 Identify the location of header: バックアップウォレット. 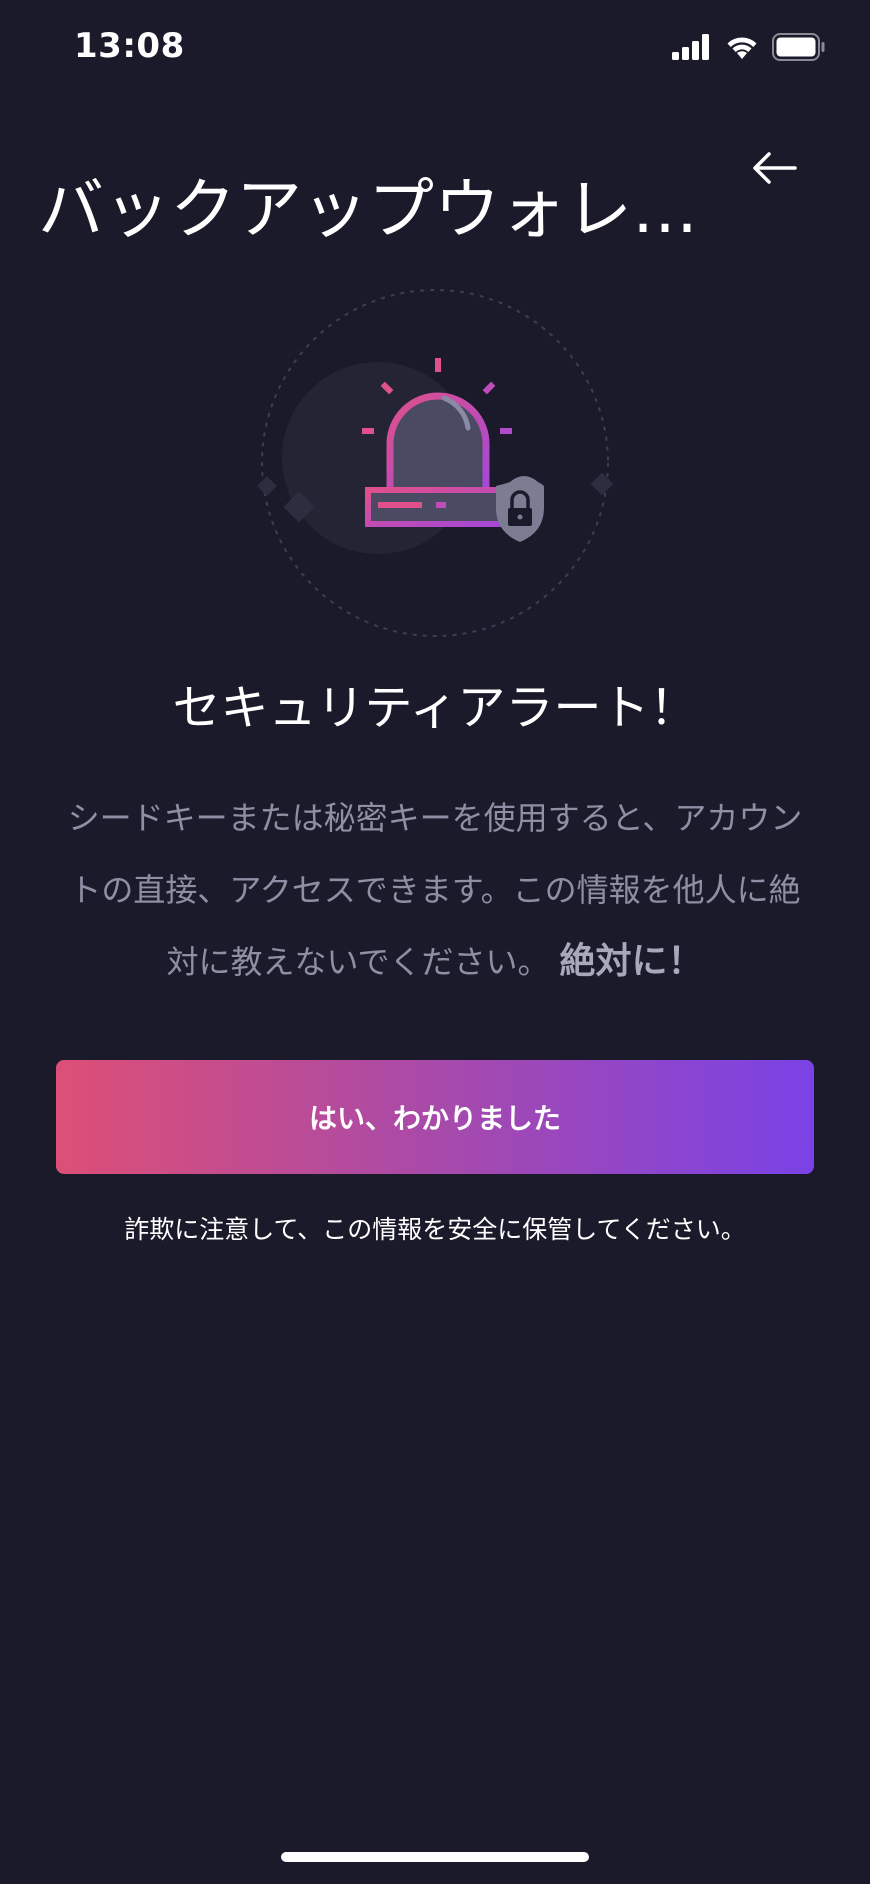
(435, 183).